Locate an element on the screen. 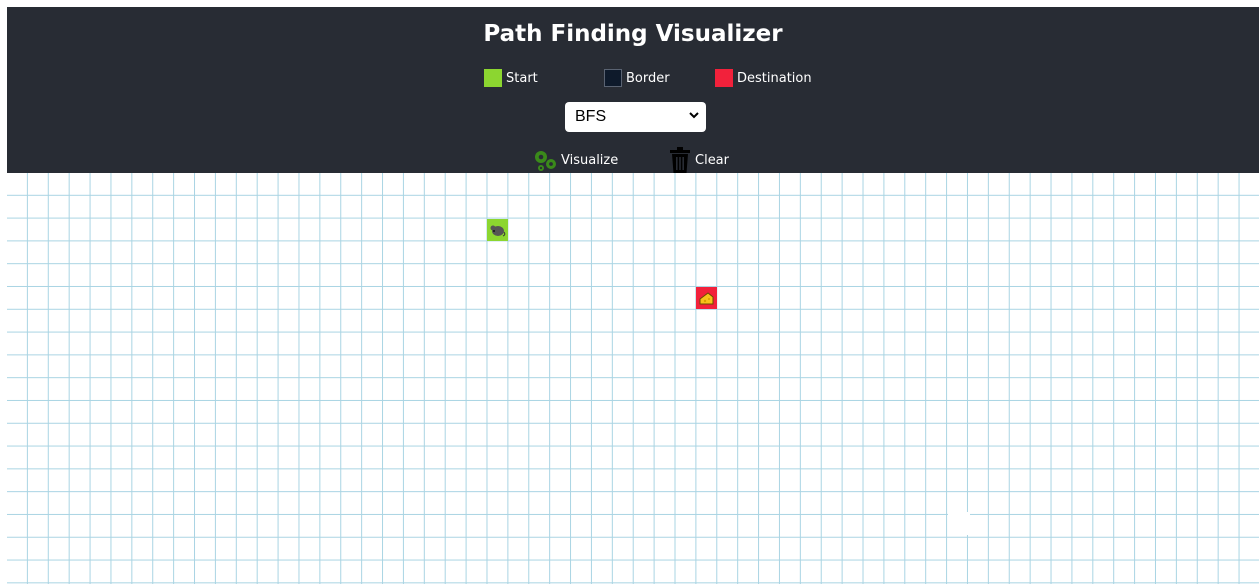 The height and width of the screenshot is (584, 1259). rat-icon is located at coordinates (498, 230).